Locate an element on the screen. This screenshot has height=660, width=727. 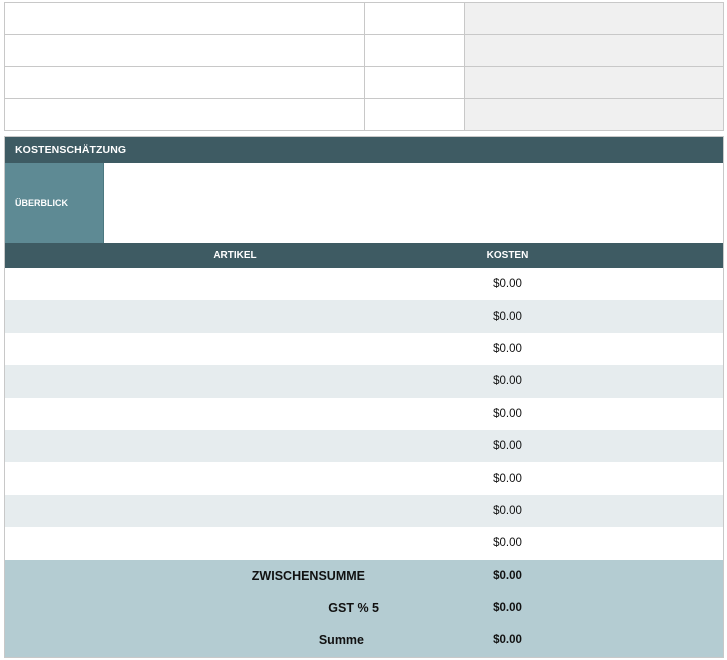
total-row: Summe $0.00 is located at coordinates (364, 640).